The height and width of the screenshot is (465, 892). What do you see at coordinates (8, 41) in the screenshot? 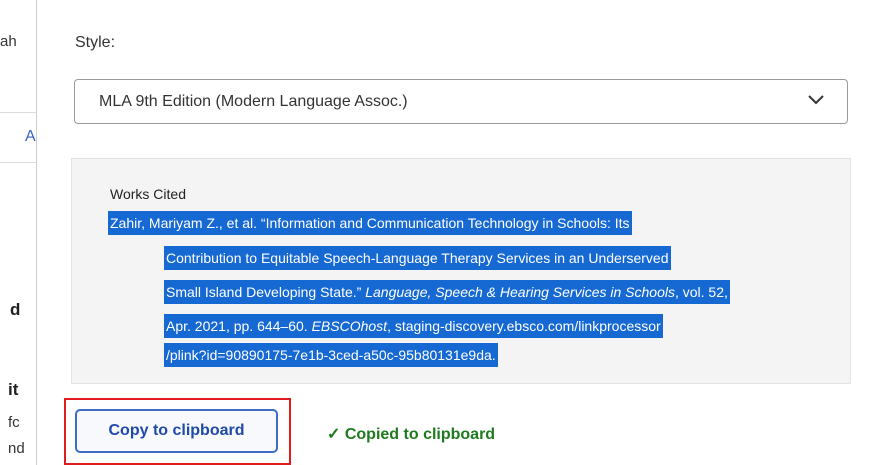
I see `background-text-fragment: ah` at bounding box center [8, 41].